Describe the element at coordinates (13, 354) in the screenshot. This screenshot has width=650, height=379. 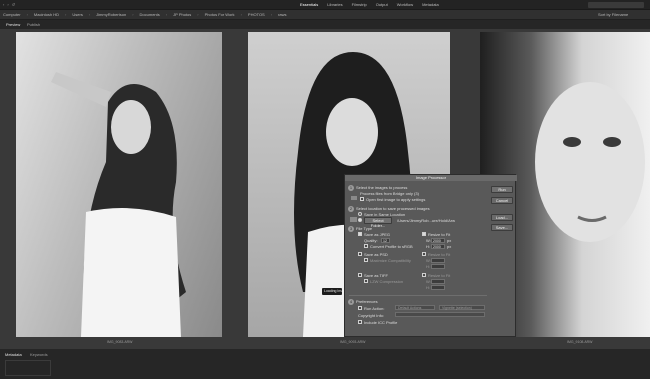
I see `tab-metadata: Metadata` at that location.